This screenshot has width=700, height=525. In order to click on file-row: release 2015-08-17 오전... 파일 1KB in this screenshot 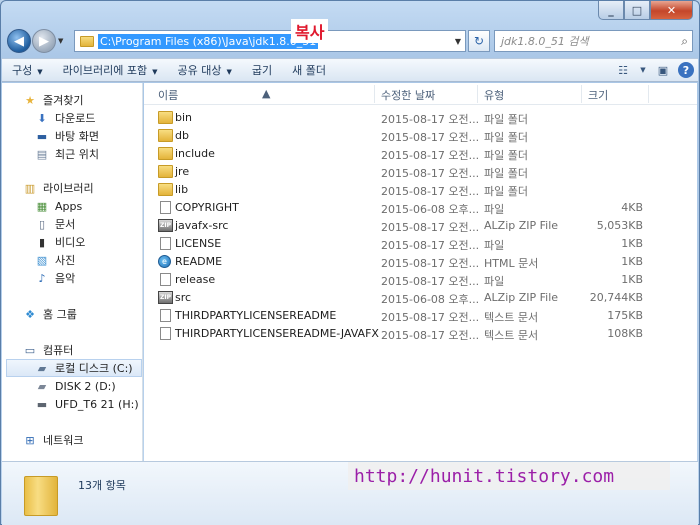, I will do `click(420, 280)`.